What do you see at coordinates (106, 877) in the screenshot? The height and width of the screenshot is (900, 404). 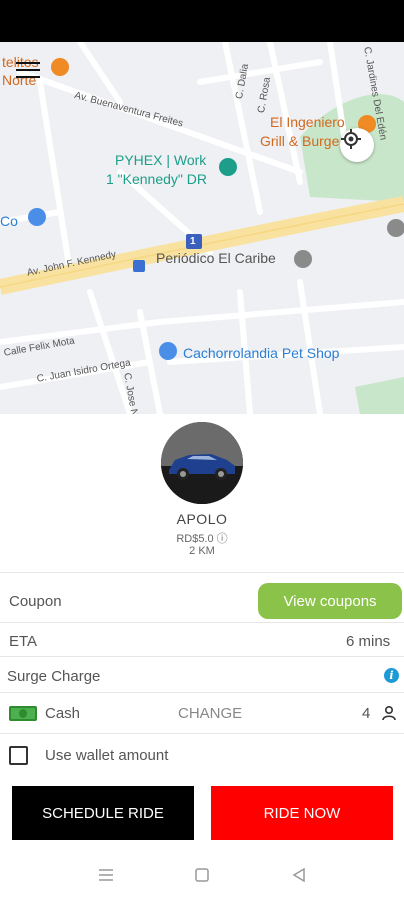 I see `recent-apps-icon` at bounding box center [106, 877].